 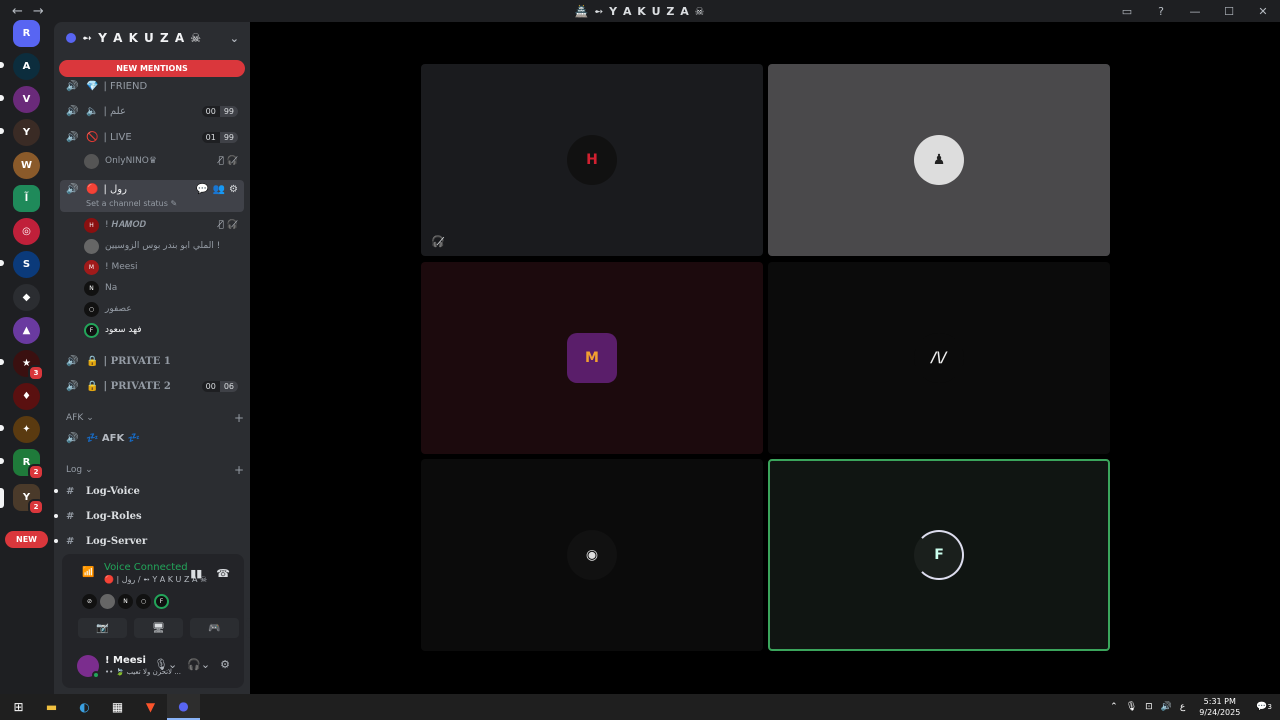 I want to click on notification-icon: 💬3, so click(x=1264, y=707).